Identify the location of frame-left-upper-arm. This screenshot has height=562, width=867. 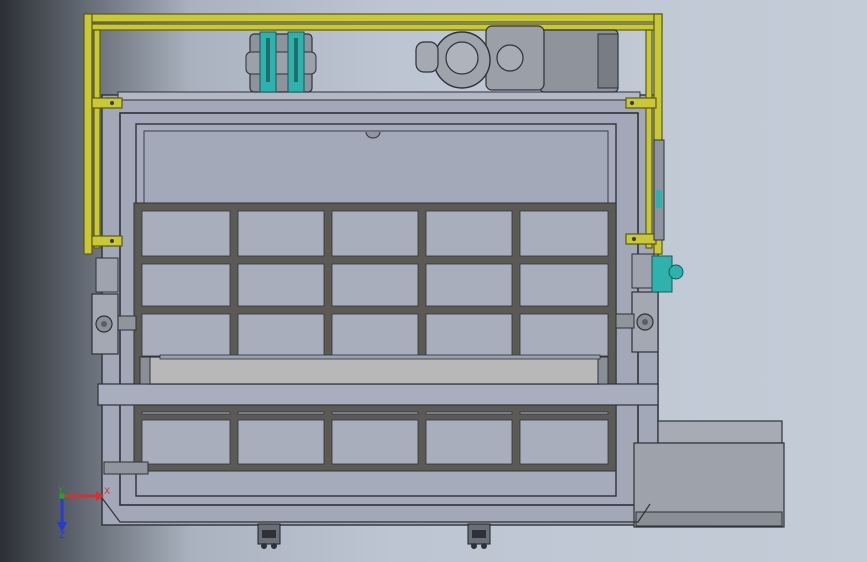
(107, 103).